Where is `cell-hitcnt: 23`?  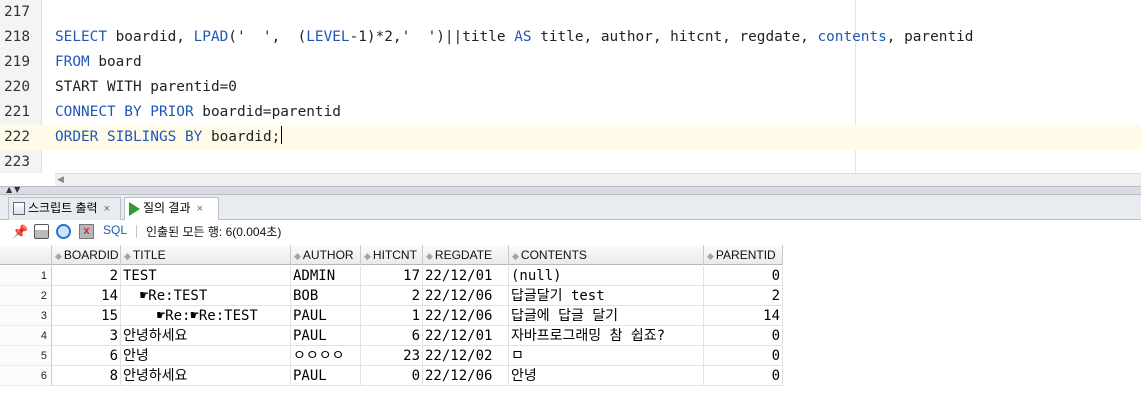
cell-hitcnt: 23 is located at coordinates (392, 356).